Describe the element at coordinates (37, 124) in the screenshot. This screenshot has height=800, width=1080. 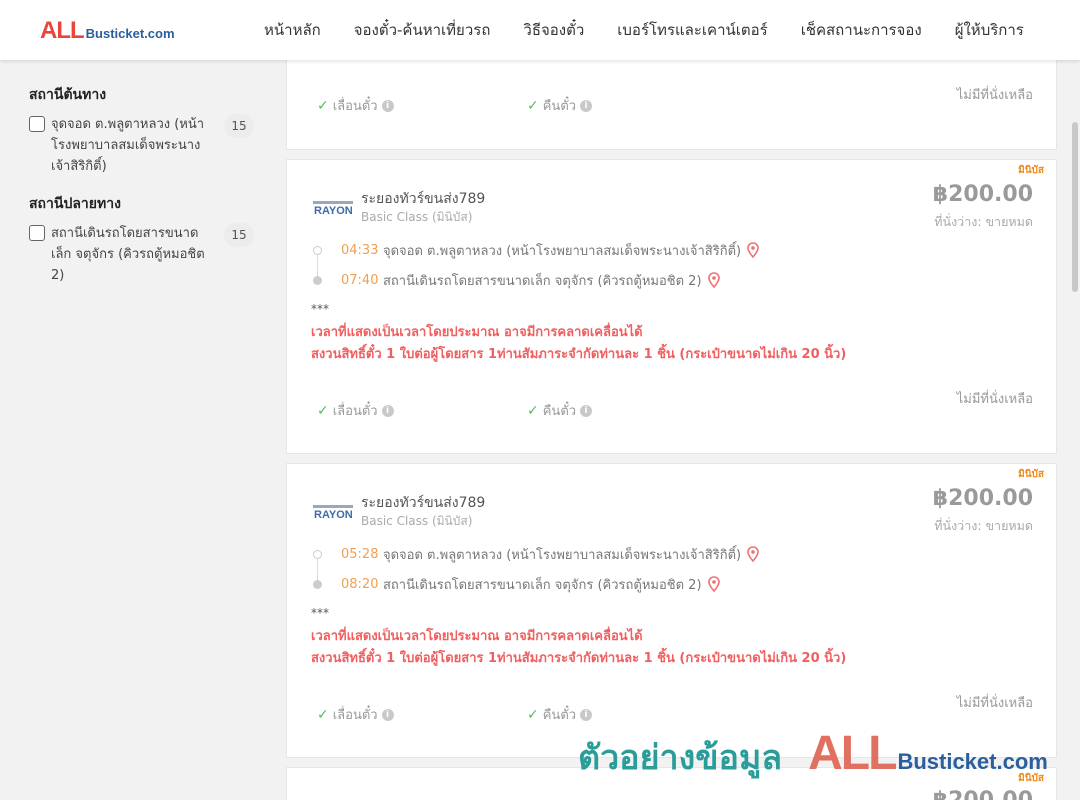
I see `origin-checkbox` at that location.